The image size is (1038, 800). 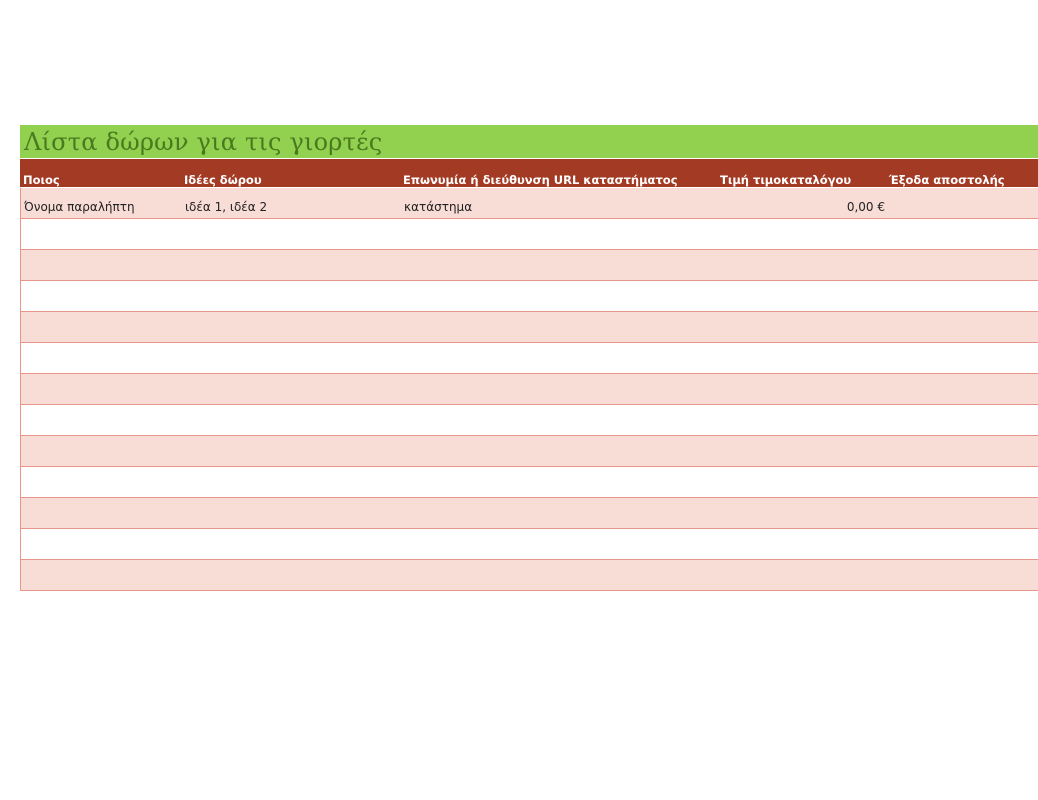 I want to click on sheet-title: Λίστα δώρων για τις γιορτές, so click(x=203, y=142).